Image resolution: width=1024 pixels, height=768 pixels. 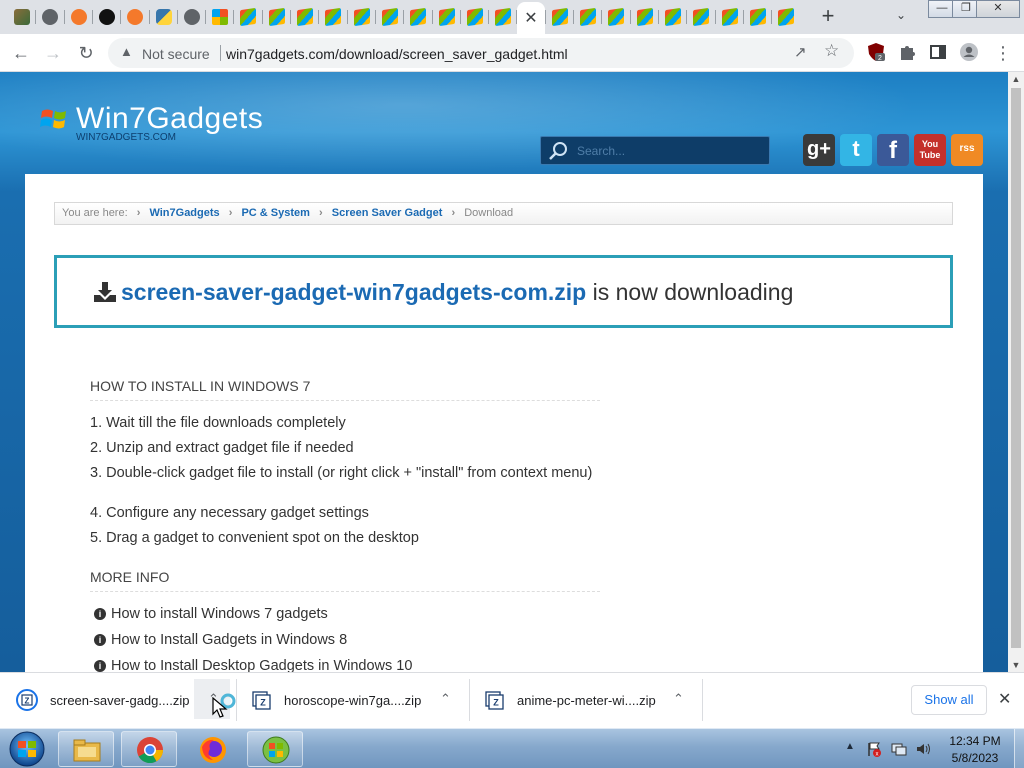 What do you see at coordinates (969, 52) in the screenshot?
I see `profile-avatar-icon` at bounding box center [969, 52].